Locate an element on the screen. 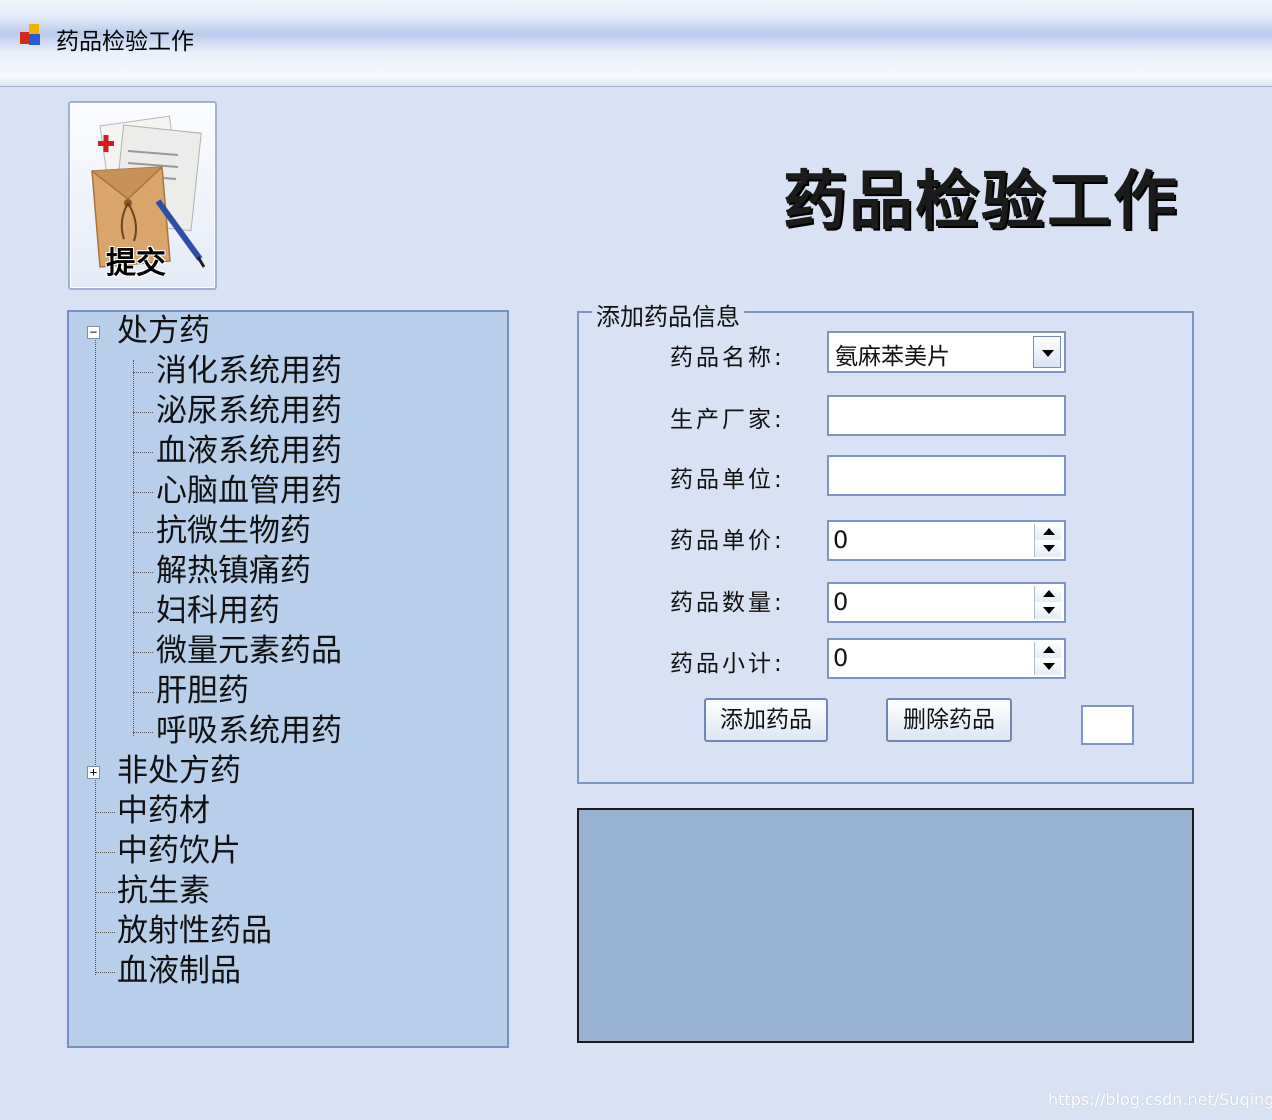  tree-node-prescription: 处方药 is located at coordinates (163, 331).